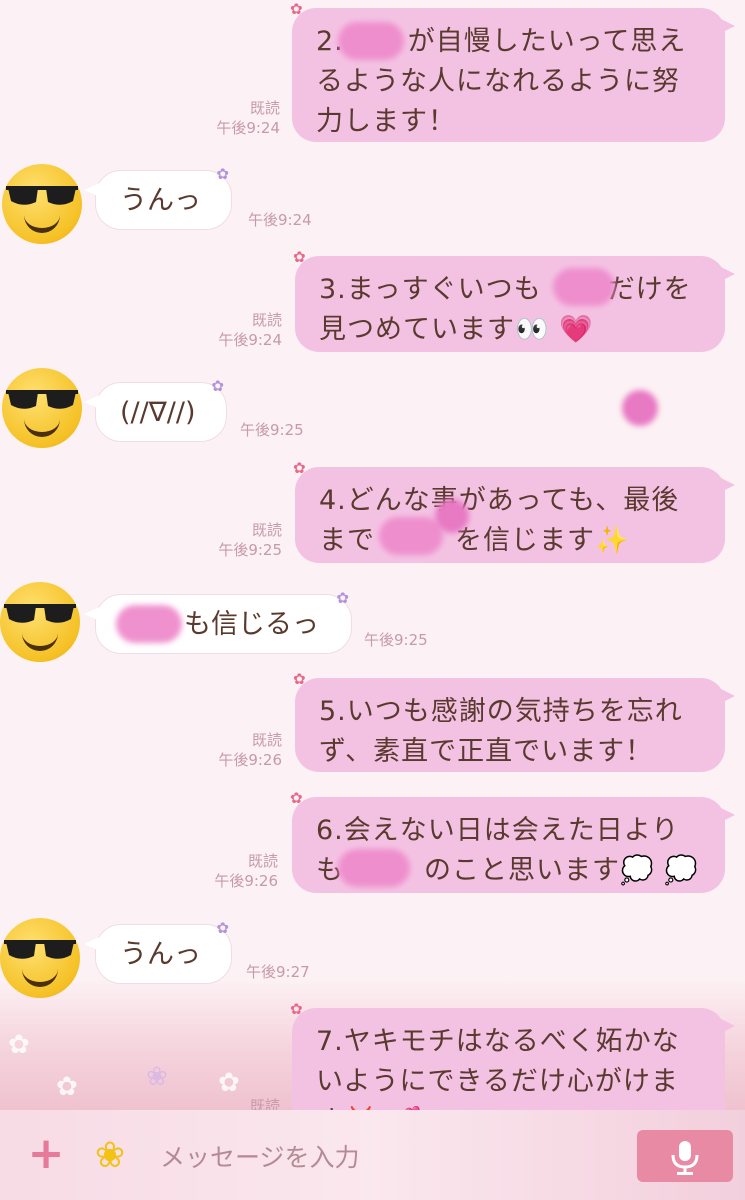 The image size is (745, 1200). What do you see at coordinates (498, 1041) in the screenshot?
I see `message-text: 7.ヤキモチはなるべく妬かな` at bounding box center [498, 1041].